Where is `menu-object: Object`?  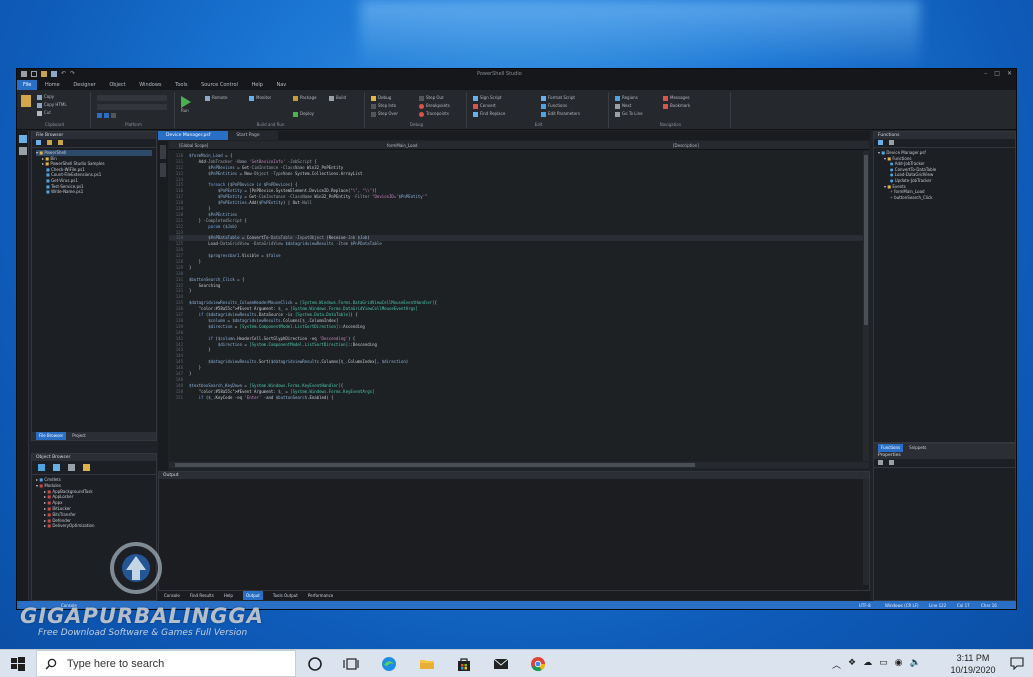 menu-object: Object is located at coordinates (117, 85).